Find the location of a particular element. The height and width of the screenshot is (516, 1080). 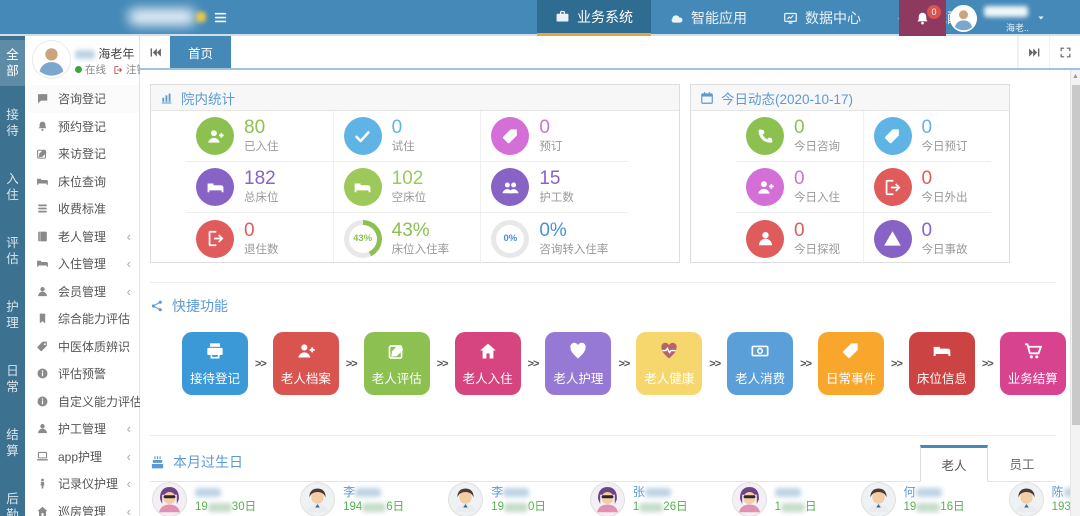

scrollbar-up-arrow: ▲ is located at coordinates (1075, 77).